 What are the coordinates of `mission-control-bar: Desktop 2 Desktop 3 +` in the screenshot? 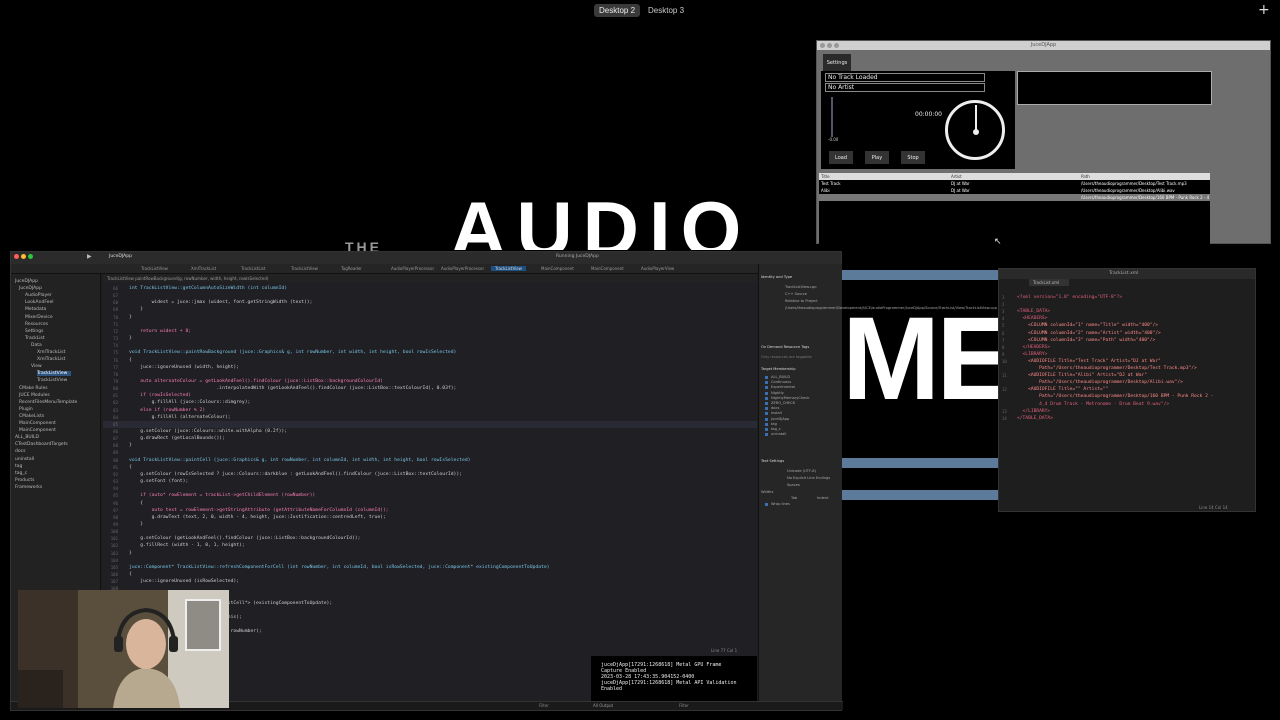 It's located at (640, 11).